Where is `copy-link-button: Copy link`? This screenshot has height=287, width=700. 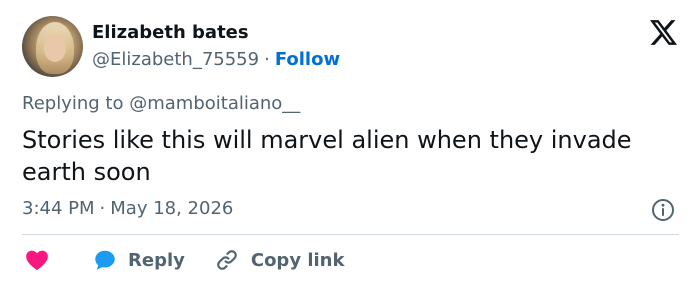
copy-link-button: Copy link is located at coordinates (280, 260).